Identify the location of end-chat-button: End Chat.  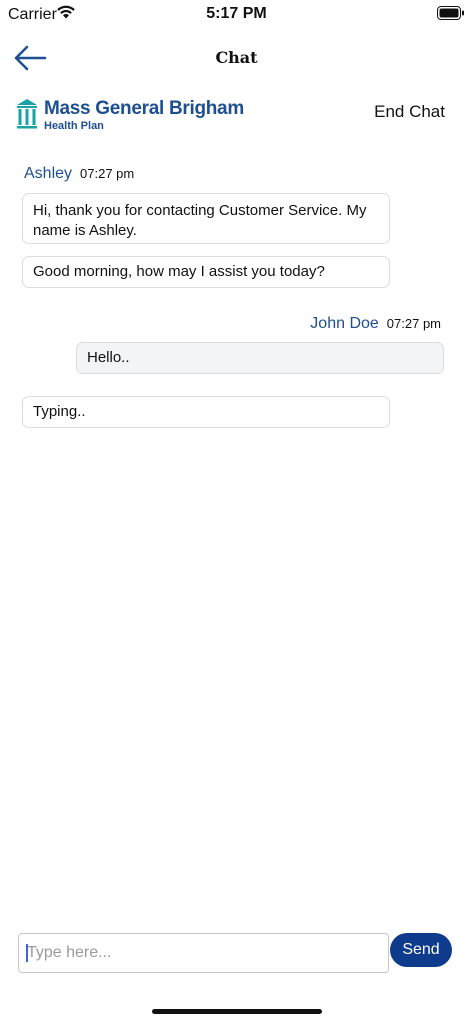
(409, 112).